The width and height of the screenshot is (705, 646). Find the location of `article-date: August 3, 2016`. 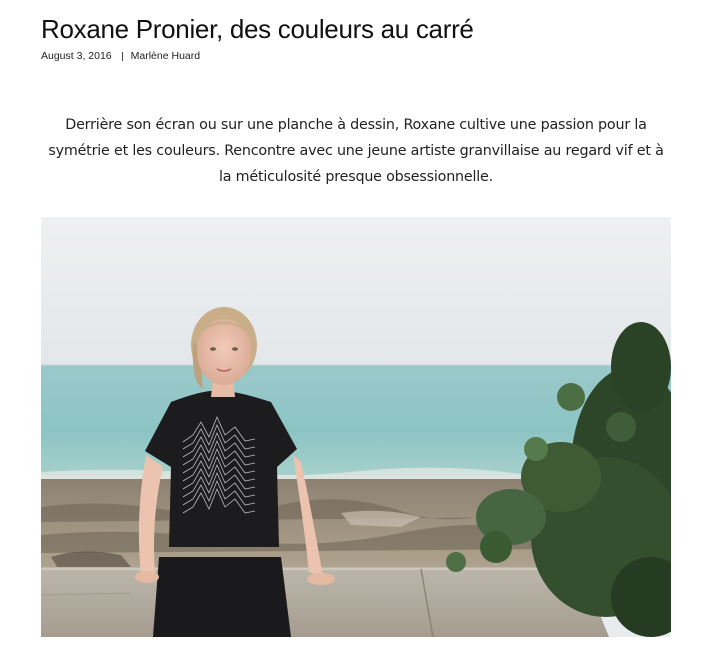

article-date: August 3, 2016 is located at coordinates (76, 56).